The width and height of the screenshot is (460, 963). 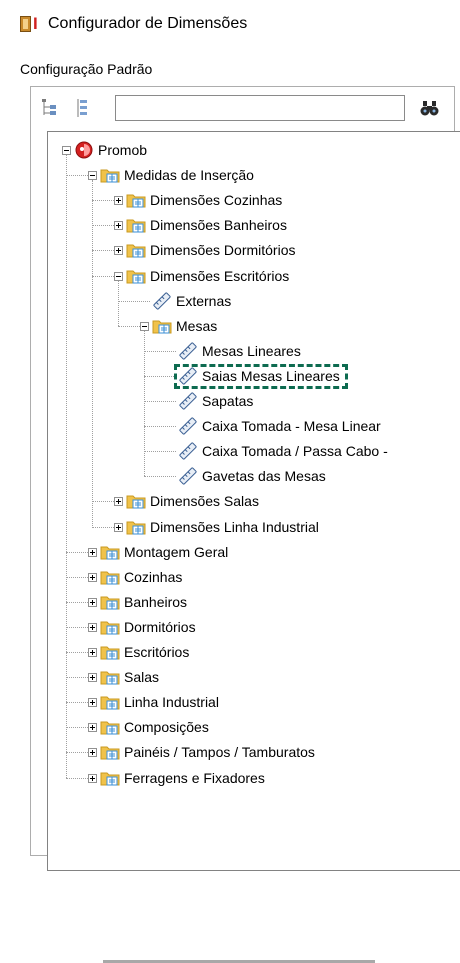 What do you see at coordinates (227, 401) in the screenshot?
I see `tree-node-sapatas: Sapatas` at bounding box center [227, 401].